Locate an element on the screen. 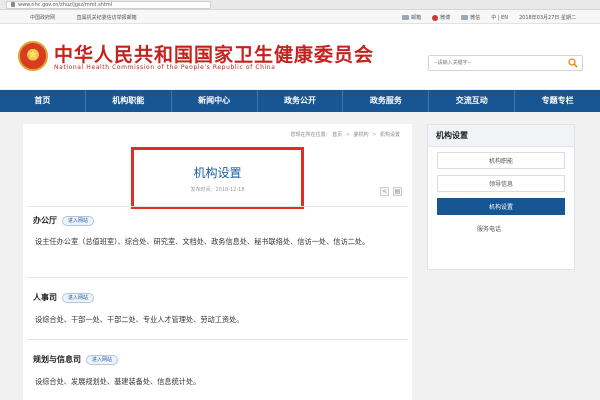 The width and height of the screenshot is (600, 400). weibo-icon is located at coordinates (435, 17).